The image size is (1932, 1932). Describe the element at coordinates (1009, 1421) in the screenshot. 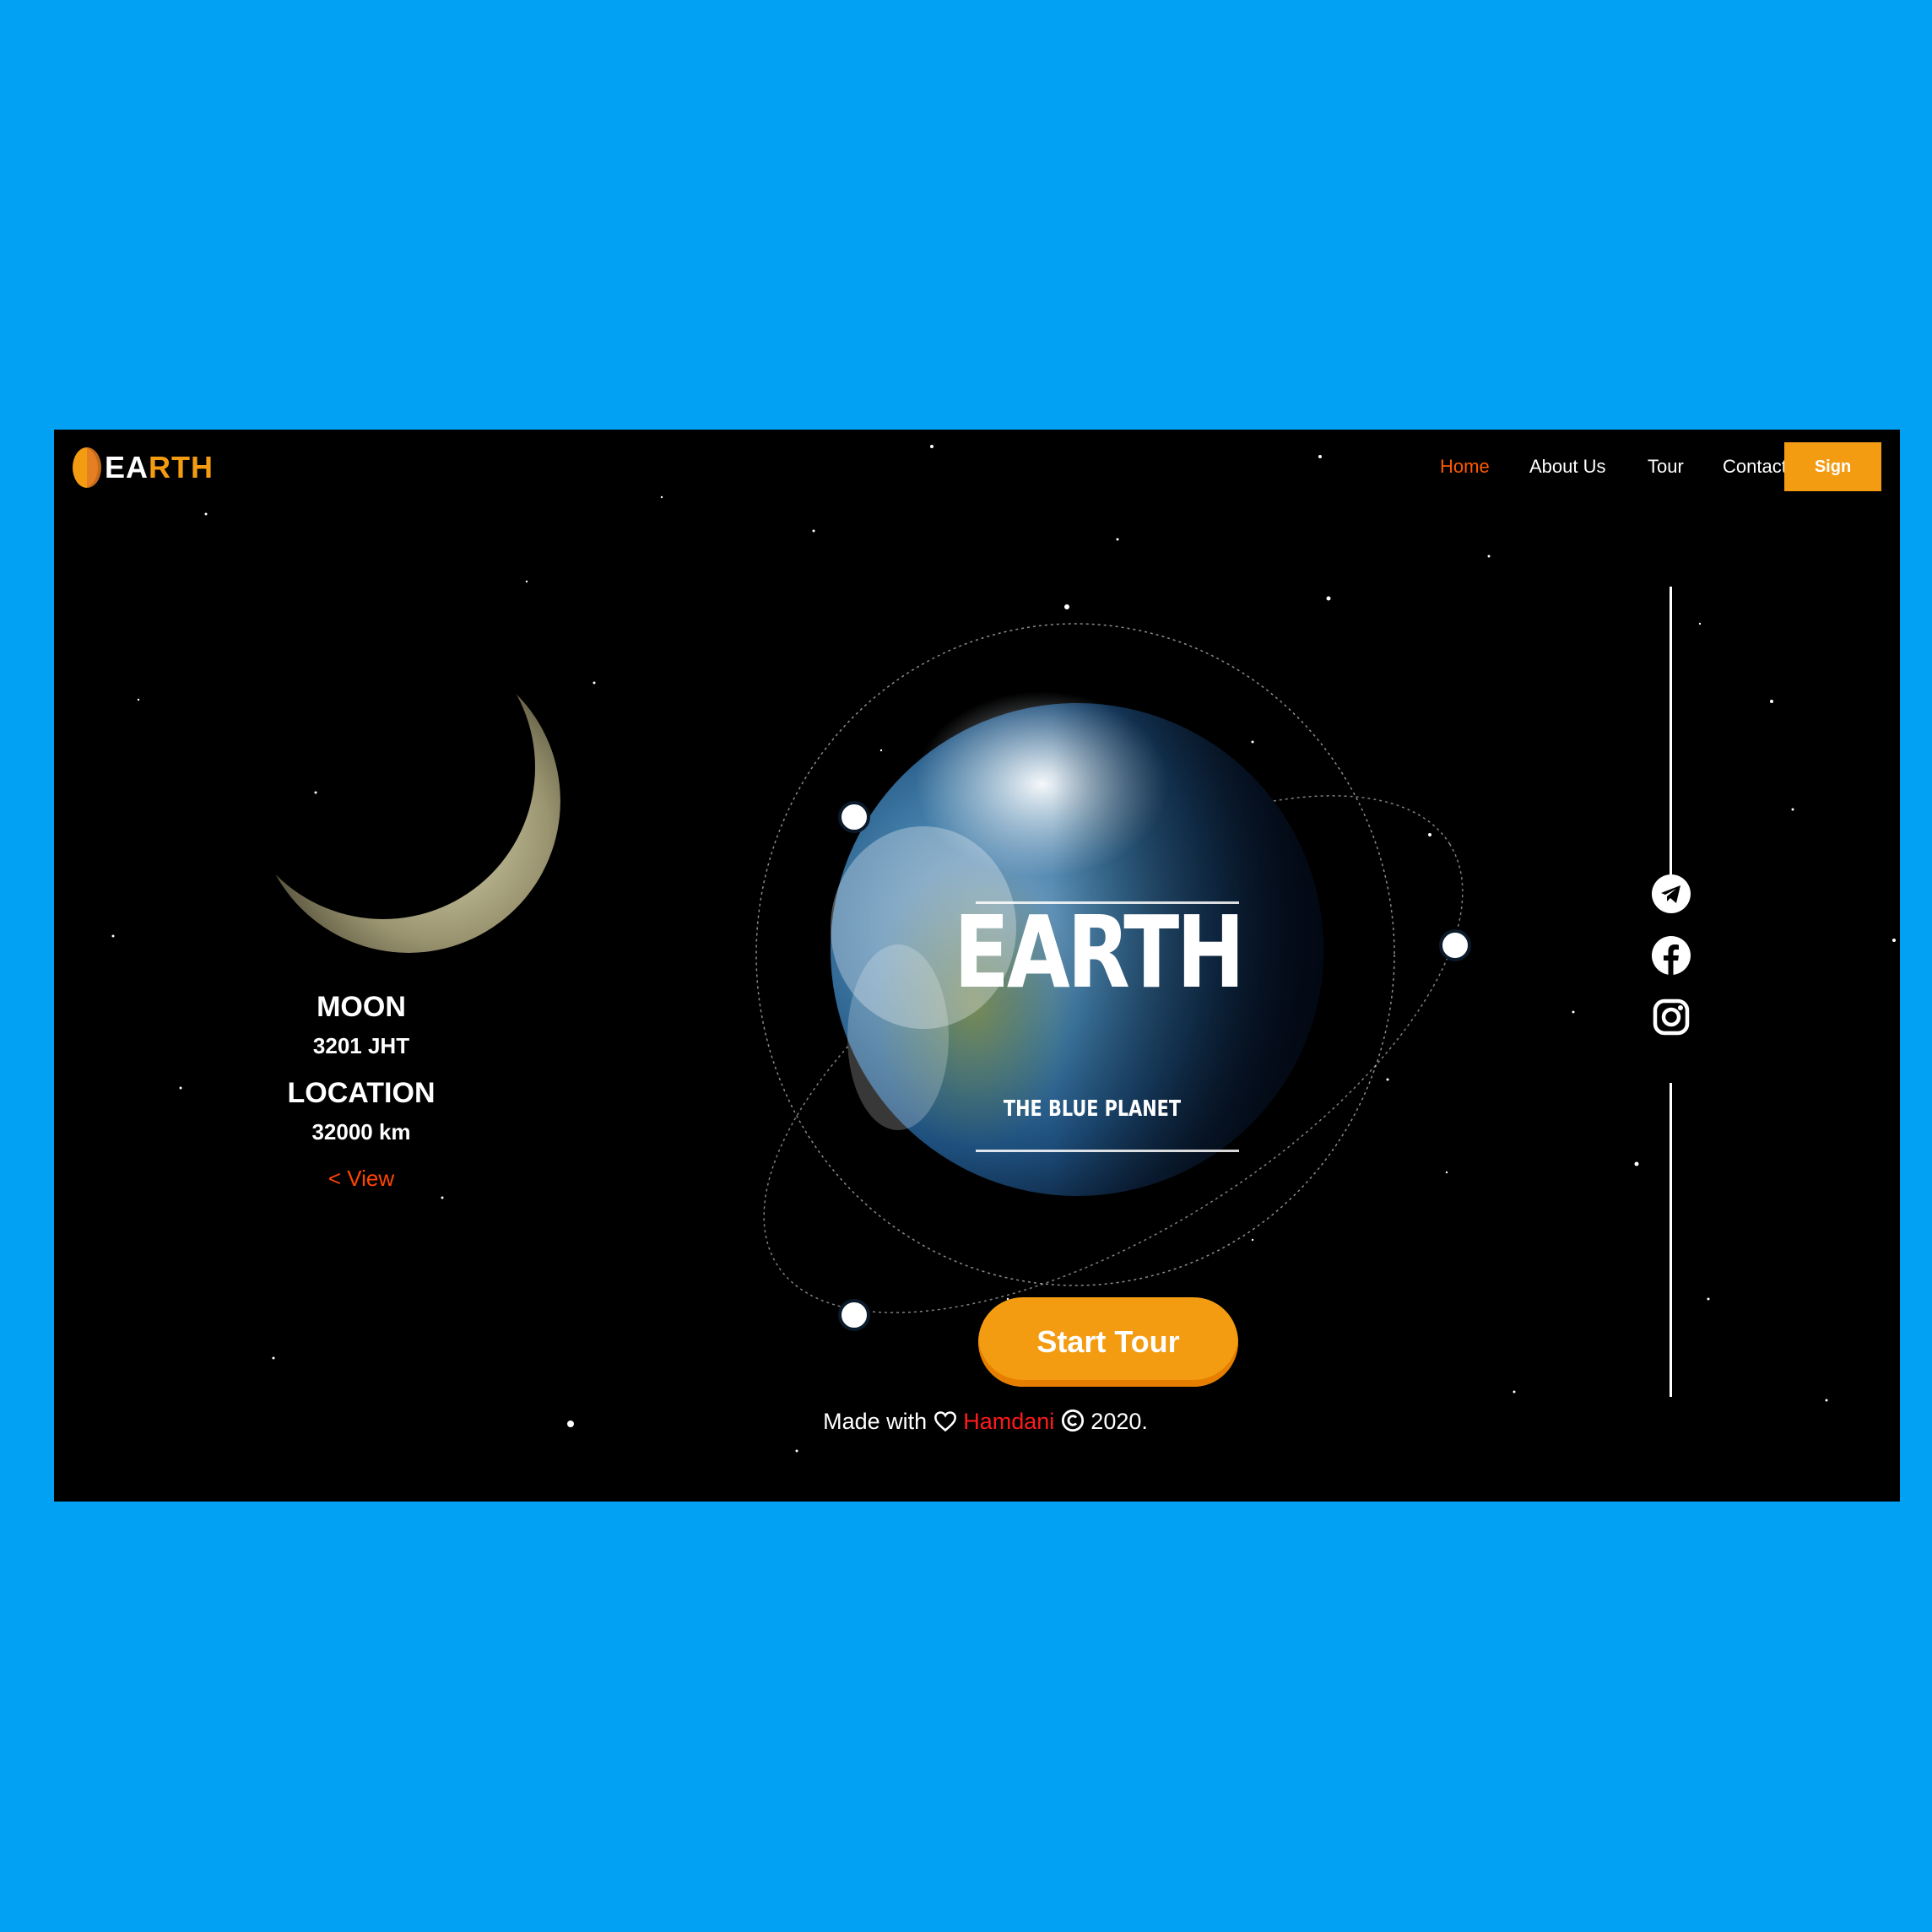

I see `footer-author: Hamdani` at that location.